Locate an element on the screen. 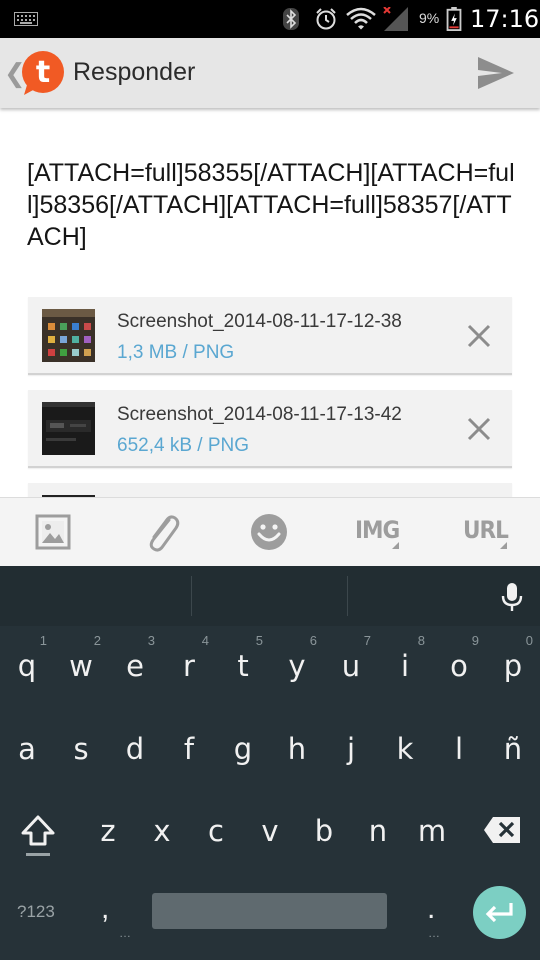 The height and width of the screenshot is (960, 540). key-z: z is located at coordinates (108, 834).